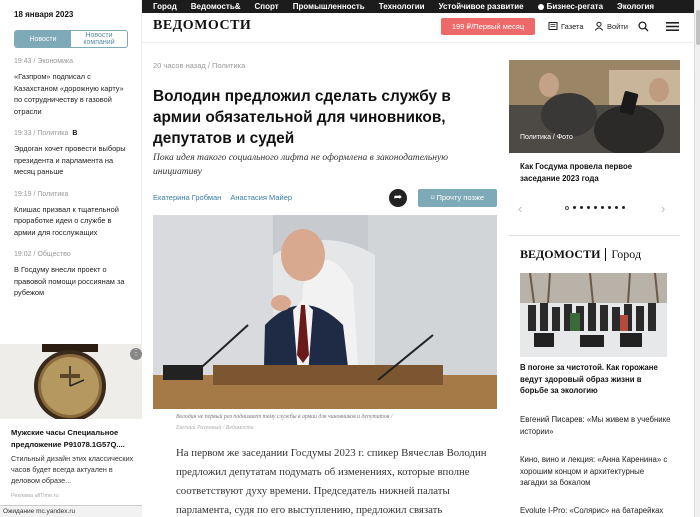 This screenshot has height=517, width=700. Describe the element at coordinates (488, 26) in the screenshot. I see `subscribe-button: 199 ₽/Первый месяц` at that location.